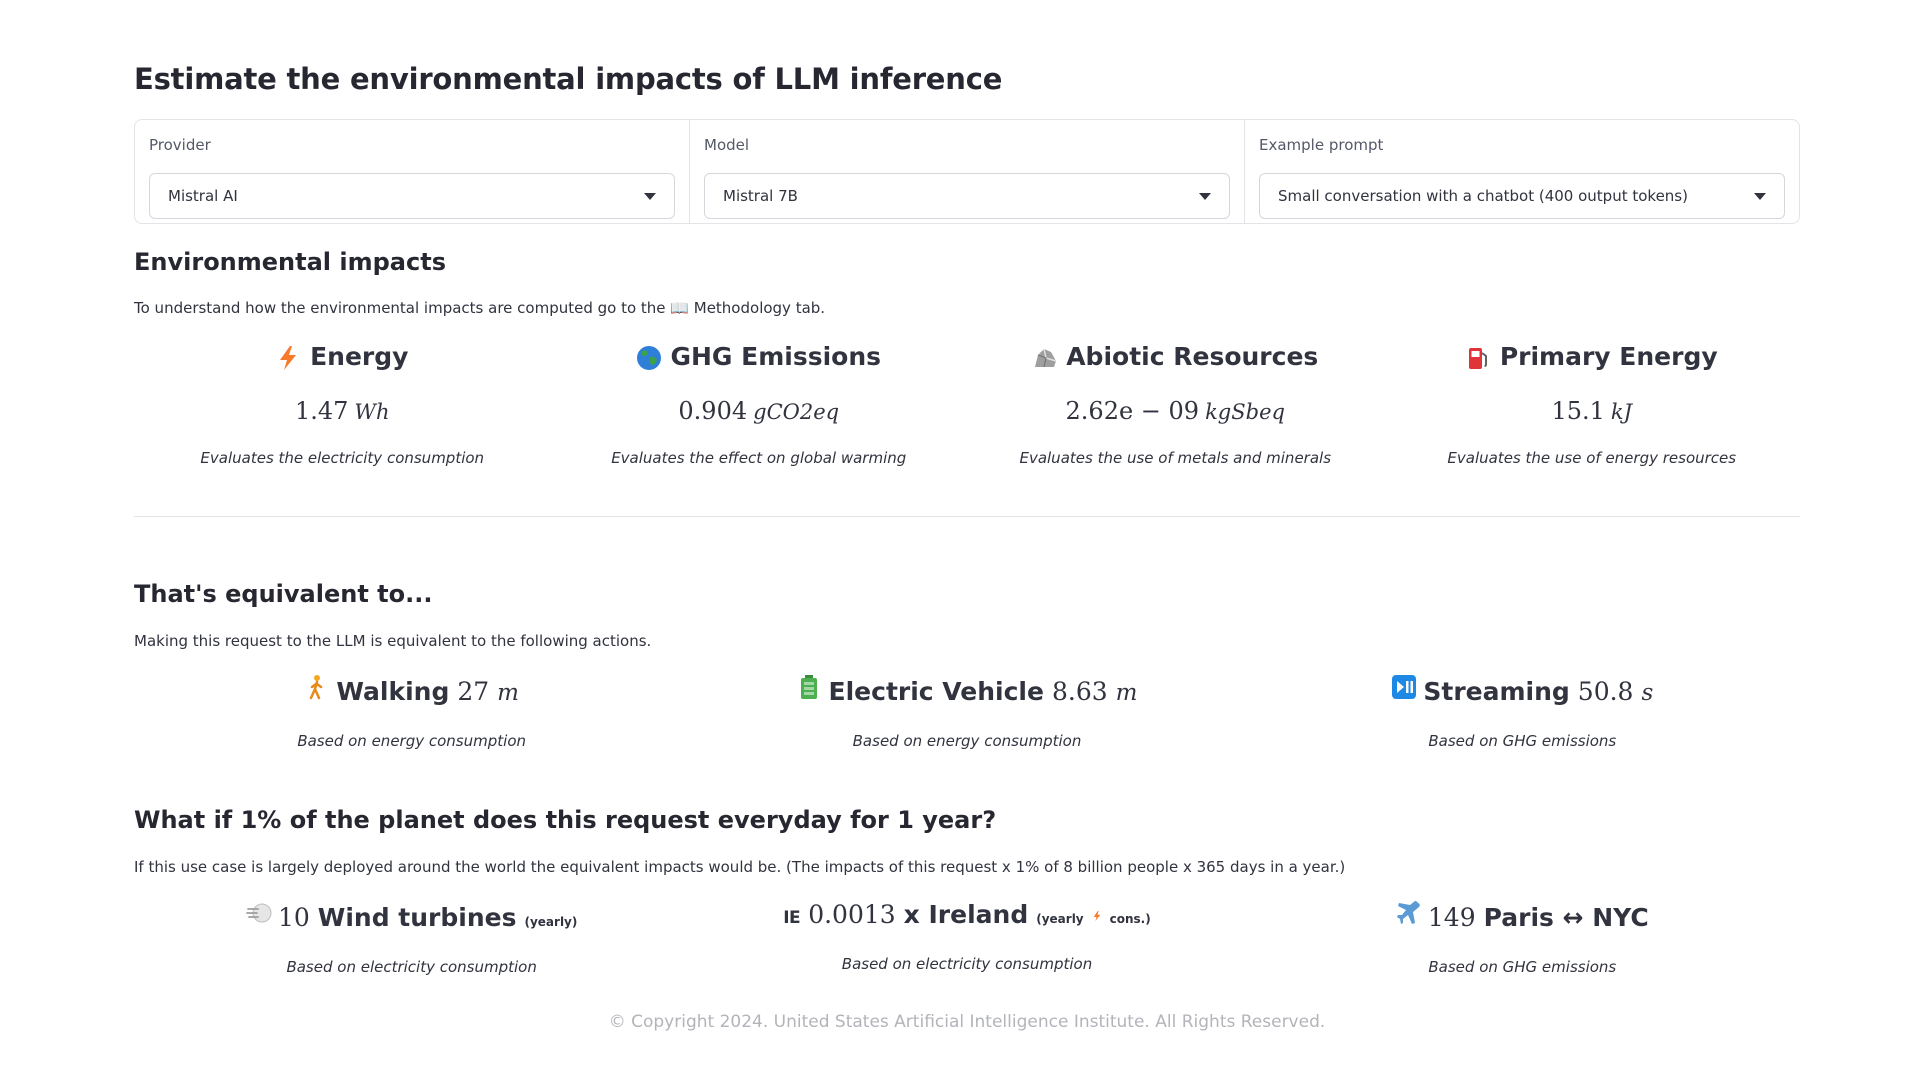  I want to click on equivalent-value: 50.8, so click(1605, 691).